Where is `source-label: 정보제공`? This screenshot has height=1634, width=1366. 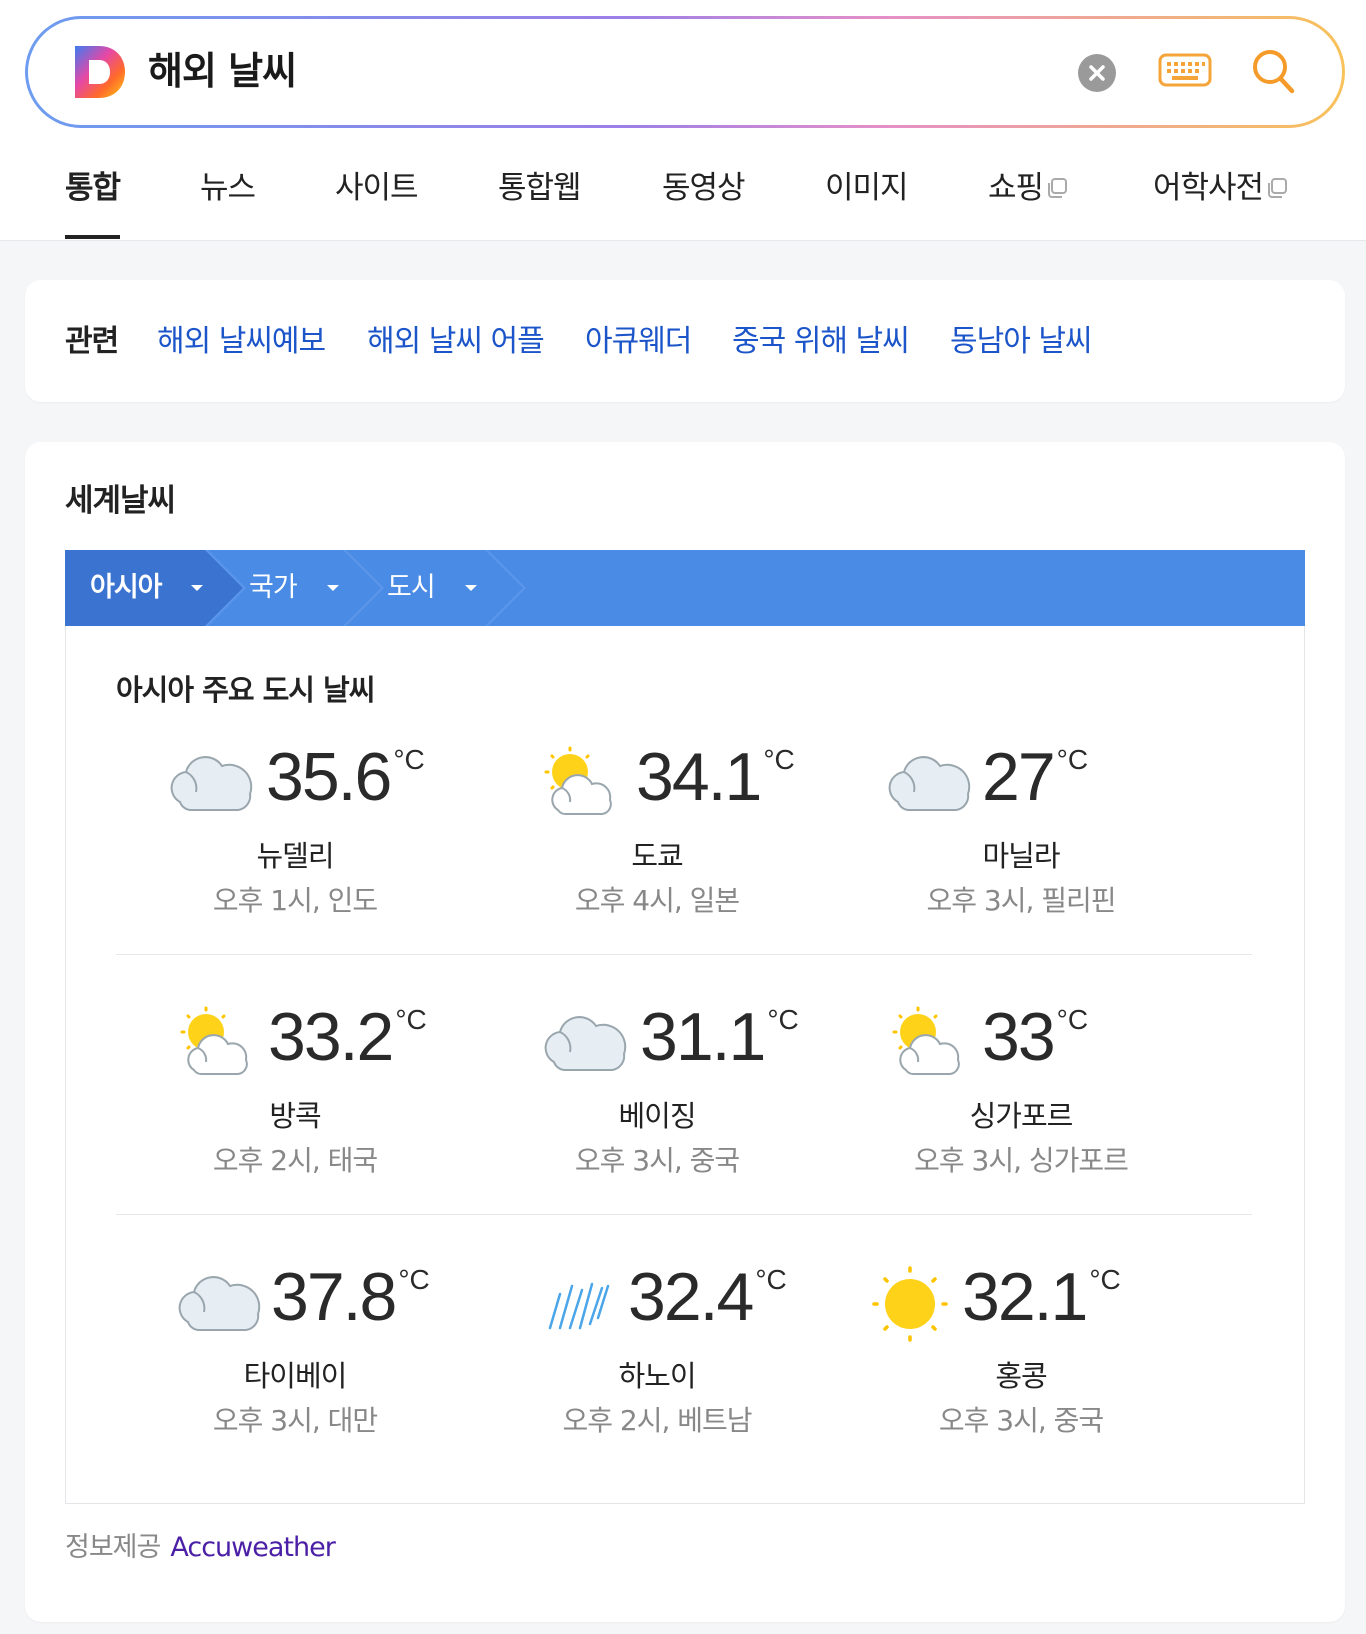
source-label: 정보제공 is located at coordinates (113, 1547).